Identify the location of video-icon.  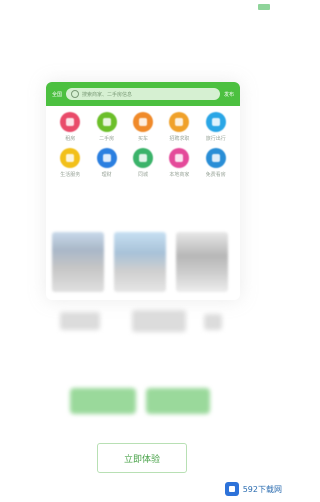
(215, 158).